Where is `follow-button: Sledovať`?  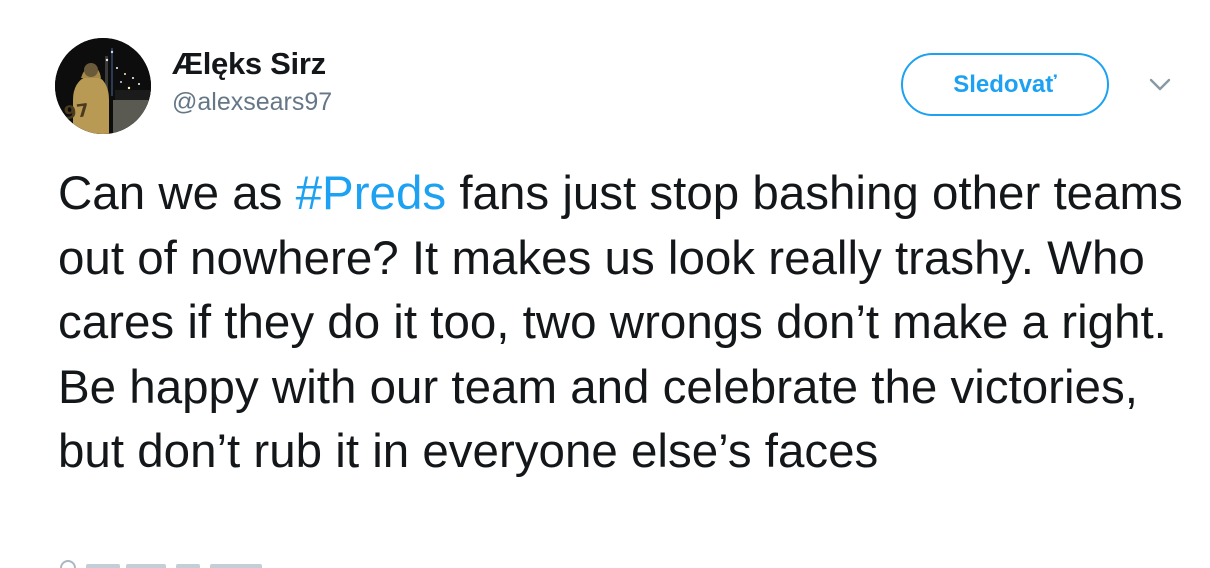 follow-button: Sledovať is located at coordinates (1005, 84).